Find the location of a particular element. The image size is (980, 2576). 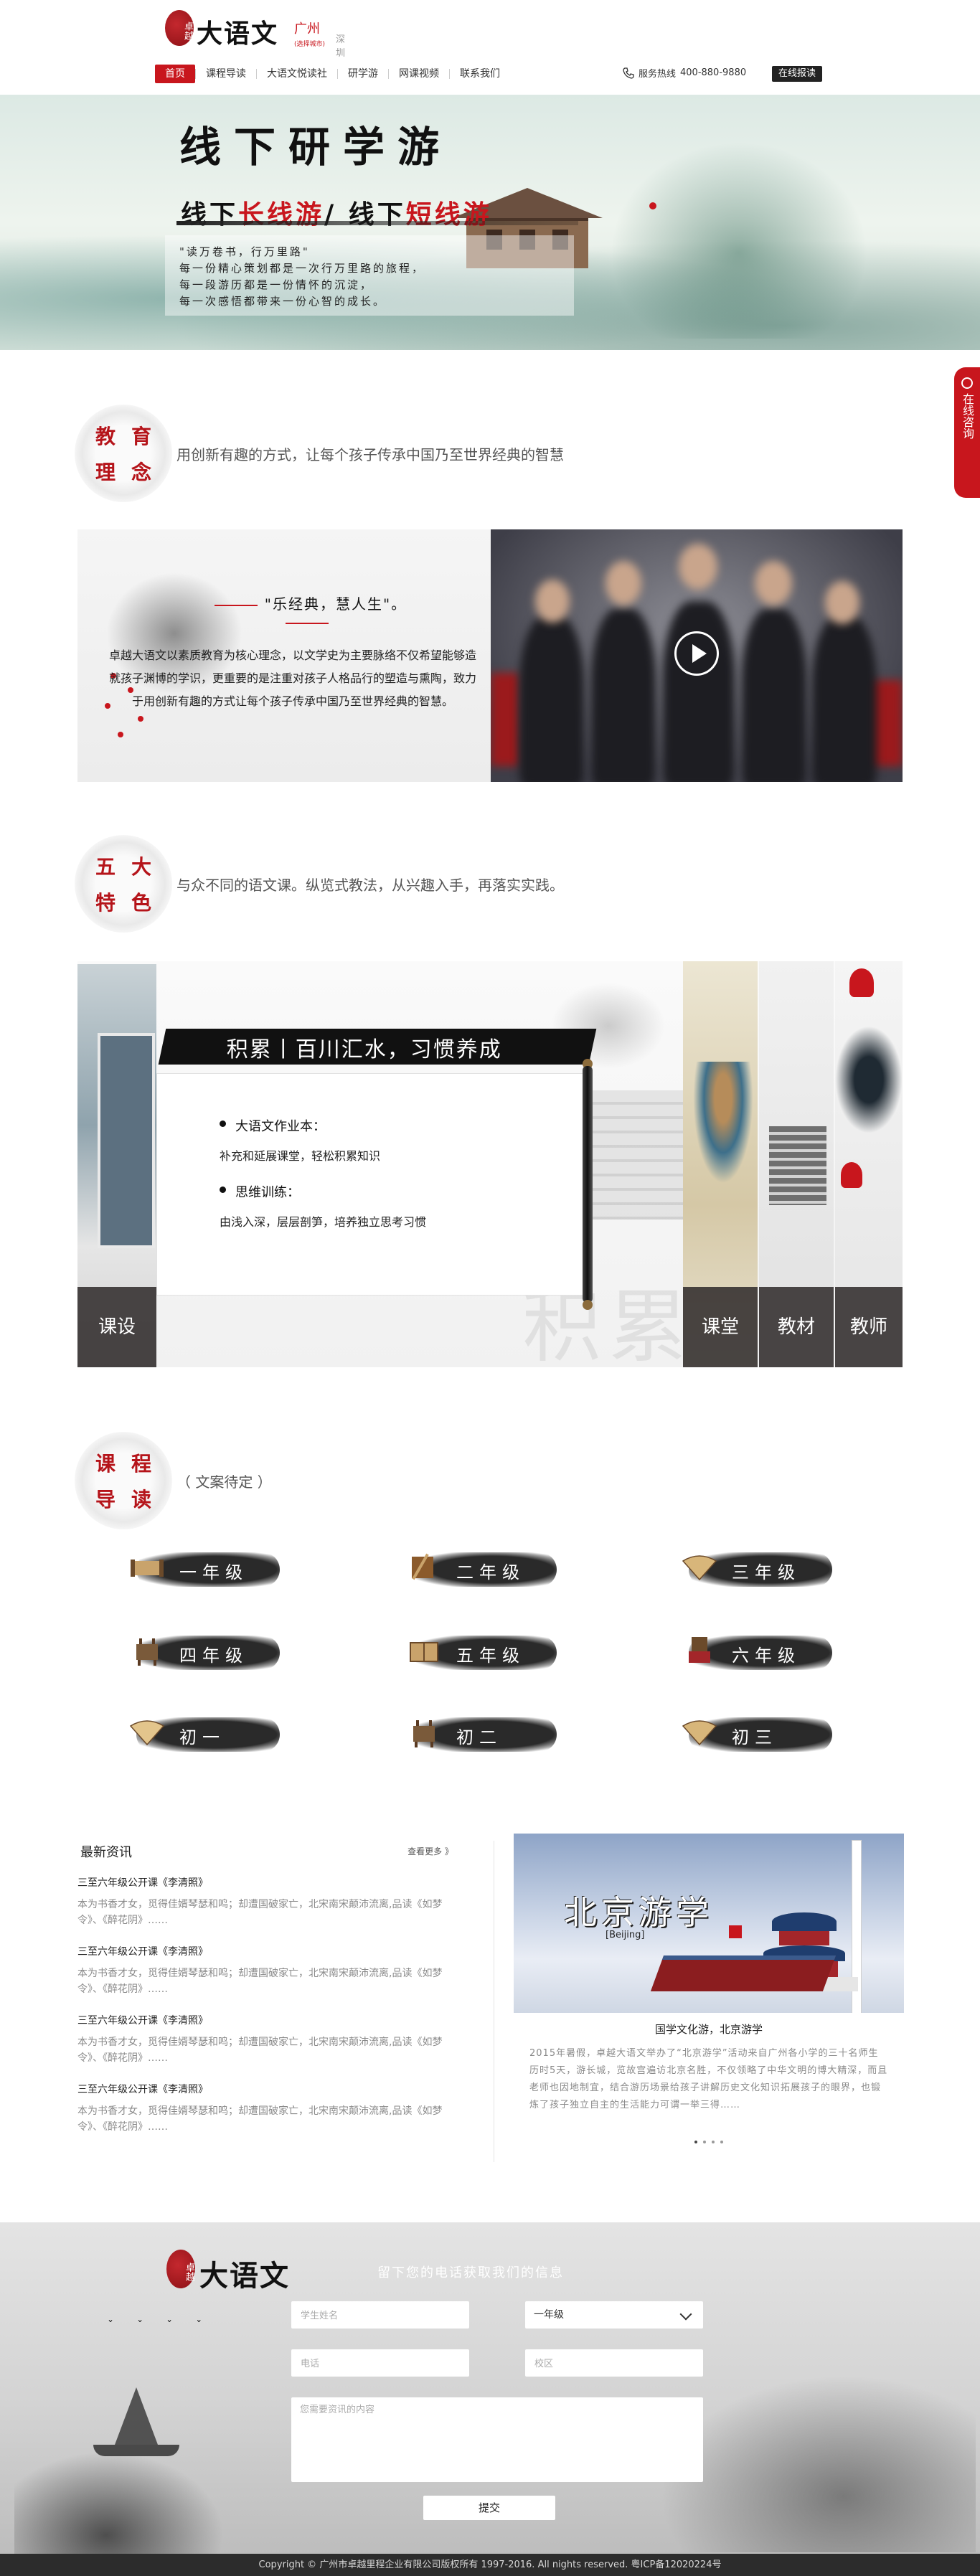

philosophy-header: 教育 理念 用创新有趣的方式，让每个孩子传承中国乃至世界经典的智慧 is located at coordinates (319, 453).